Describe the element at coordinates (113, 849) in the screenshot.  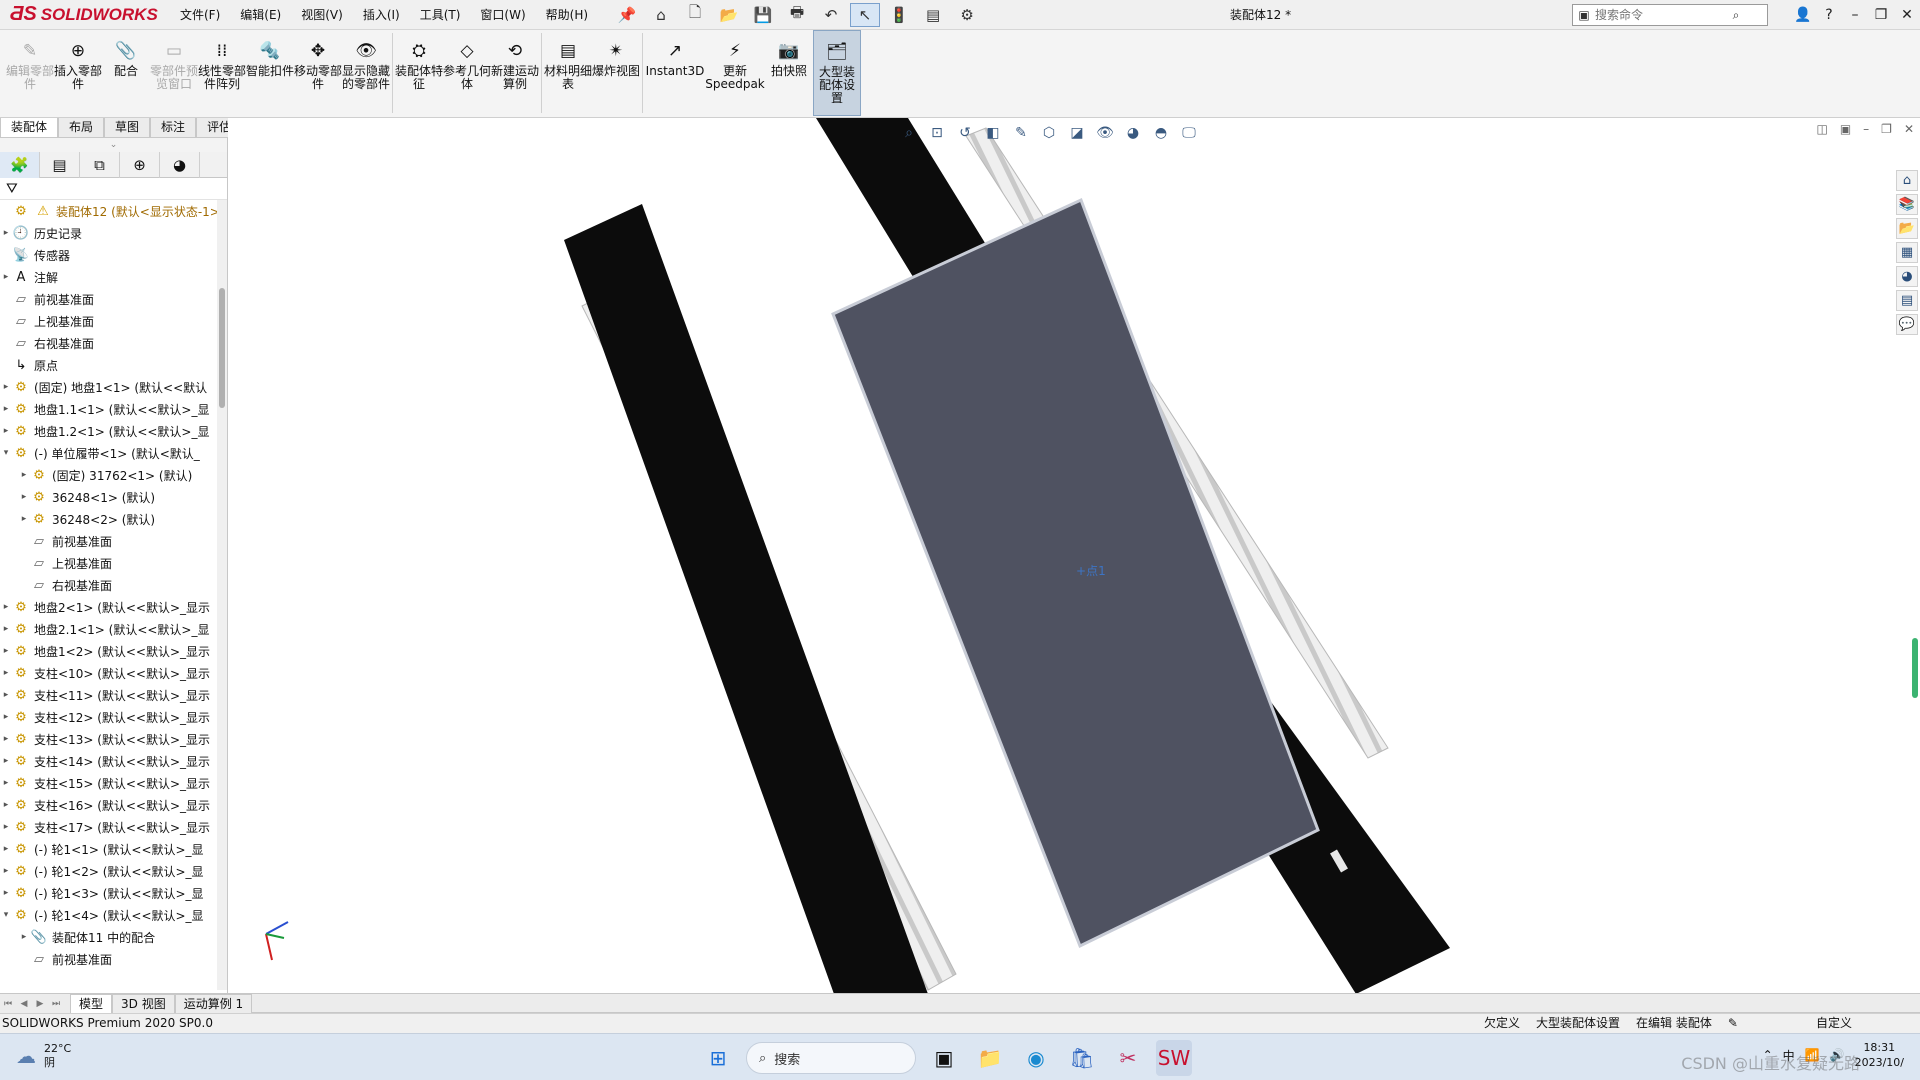
I see `tree-item: ▸ ⚙ (-) 轮1<1> (默认<<默认>_显` at that location.